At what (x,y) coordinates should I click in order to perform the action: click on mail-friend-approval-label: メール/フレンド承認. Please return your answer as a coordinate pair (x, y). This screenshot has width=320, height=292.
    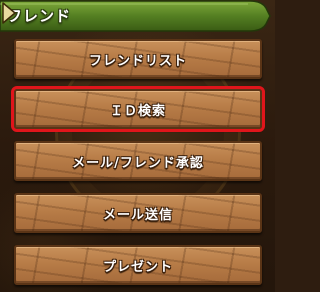
    Looking at the image, I should click on (138, 163).